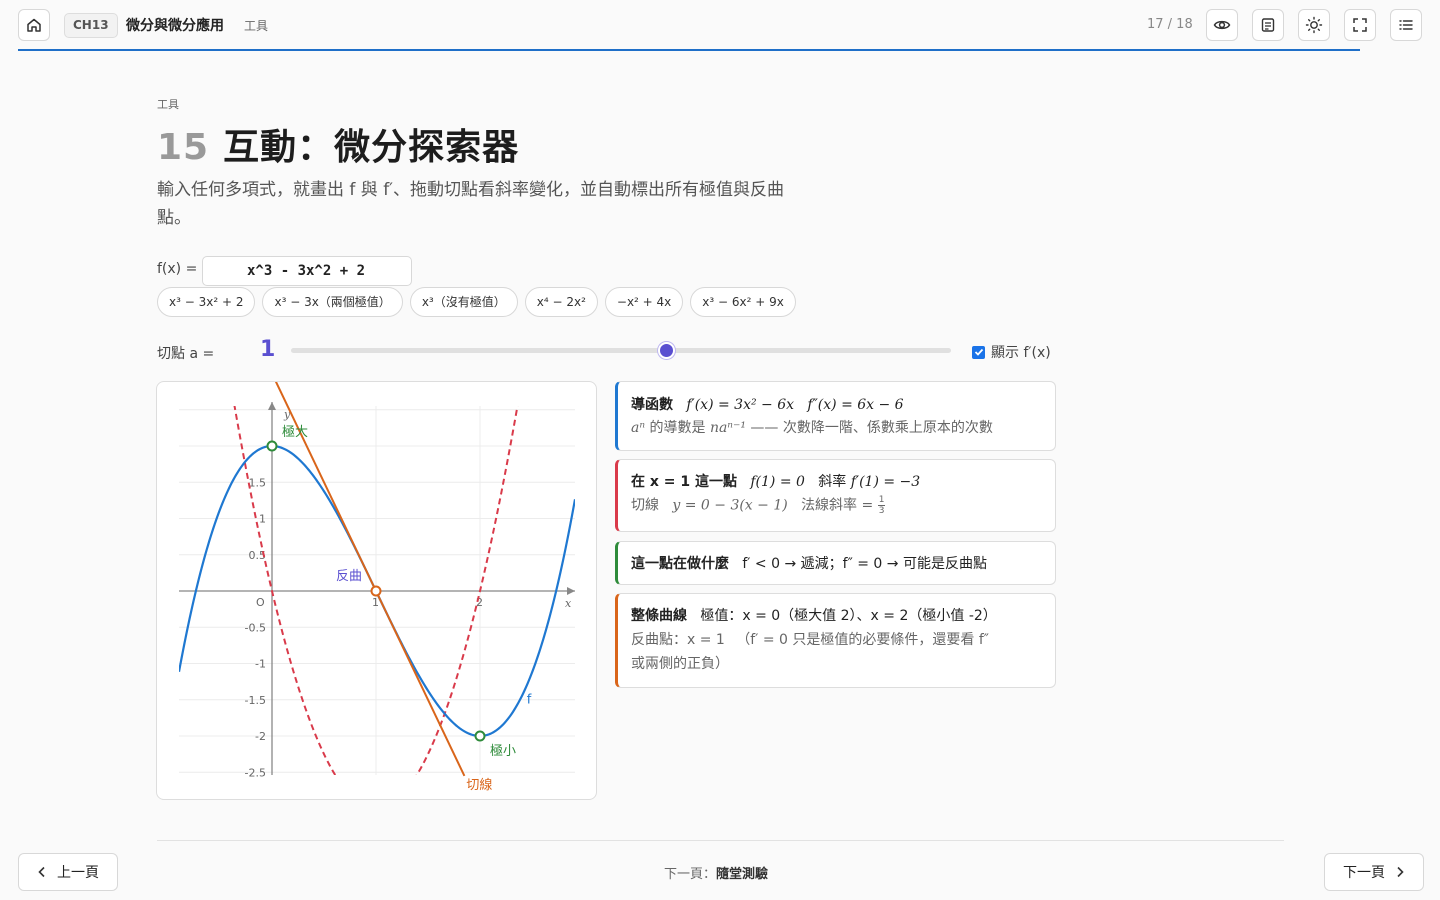 This screenshot has width=1440, height=900. I want to click on fullscreen-icon, so click(1360, 25).